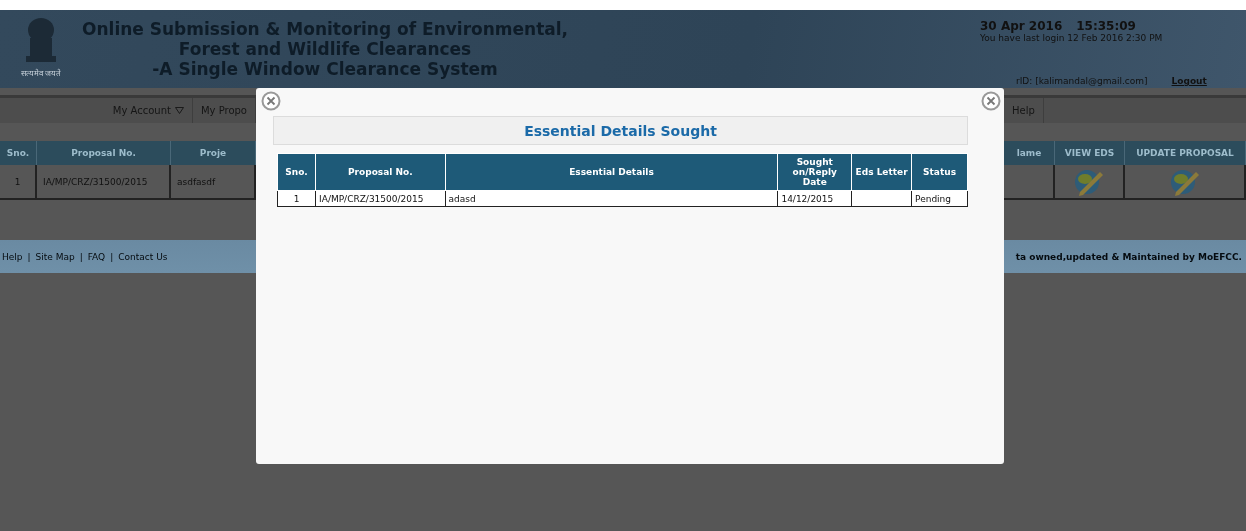 This screenshot has width=1246, height=531. I want to click on footer-link: FAQ, so click(96, 256).